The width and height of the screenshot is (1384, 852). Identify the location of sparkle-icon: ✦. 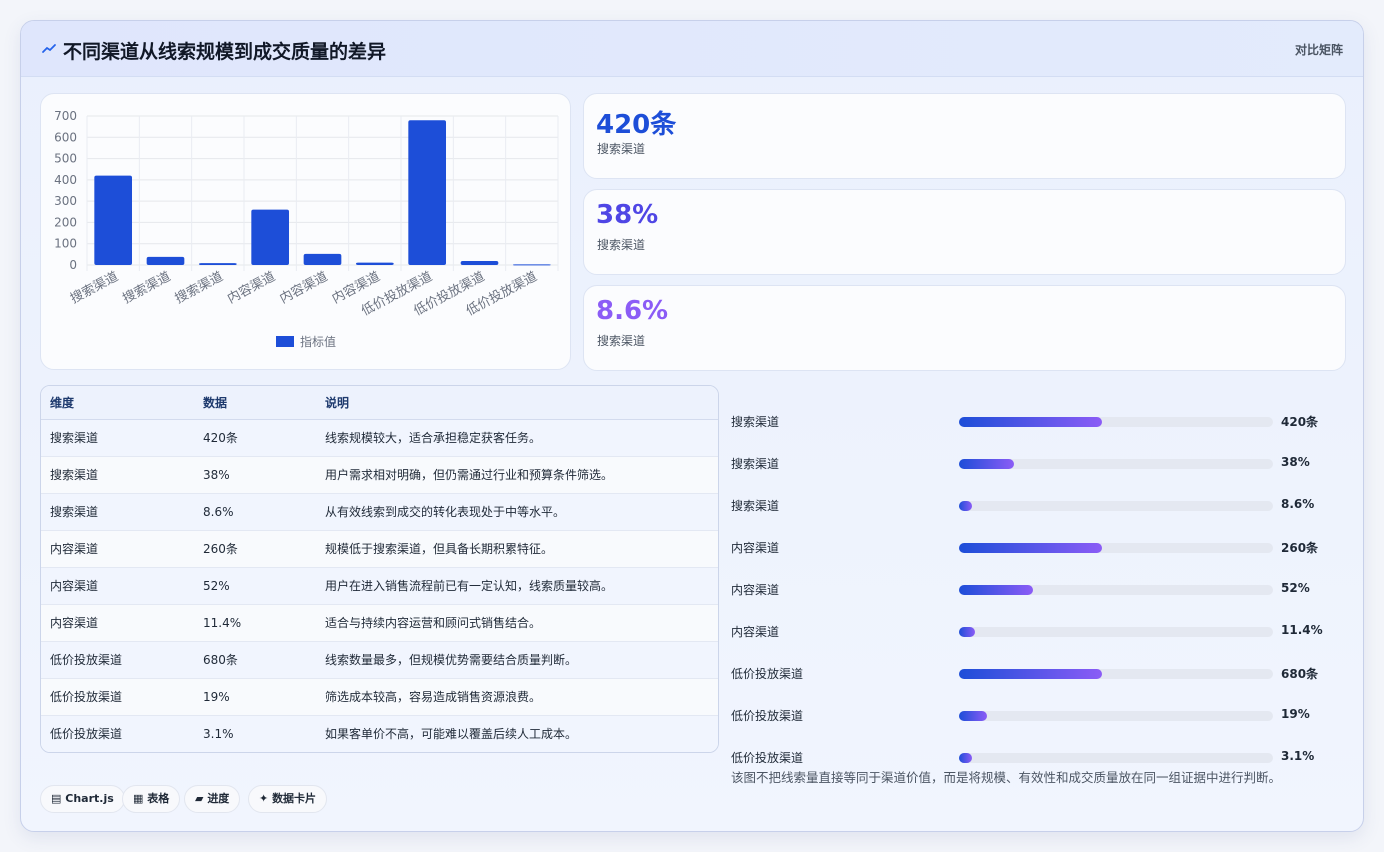
(264, 798).